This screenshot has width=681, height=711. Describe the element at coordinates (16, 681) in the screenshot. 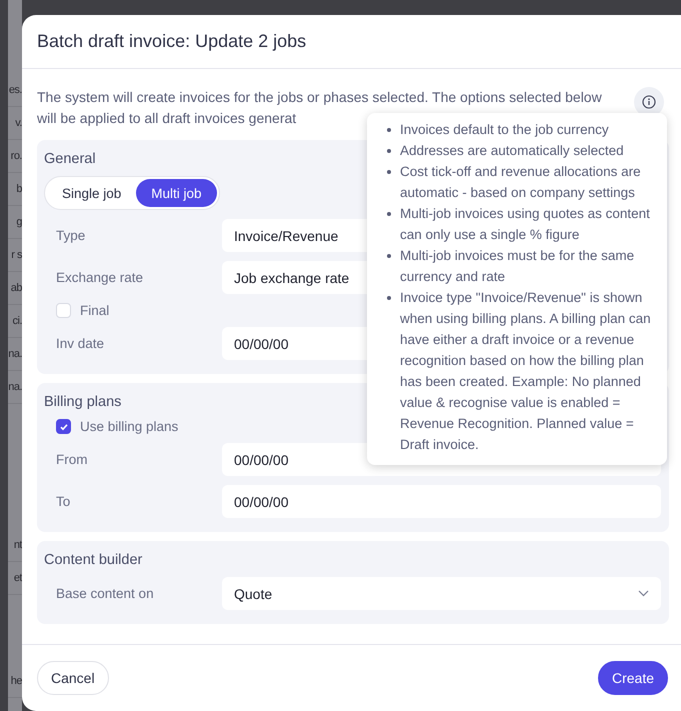

I see `background-text: he` at that location.